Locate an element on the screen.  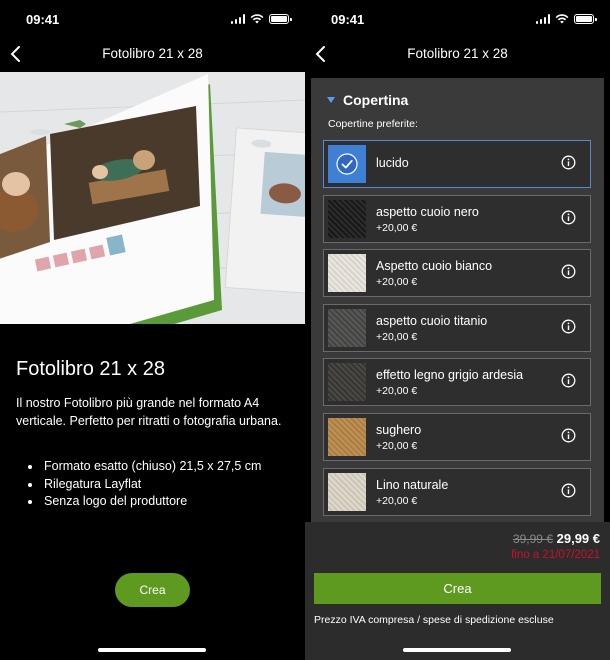
cover-option: aspetto cuoio titanio +20,00 € is located at coordinates (457, 327).